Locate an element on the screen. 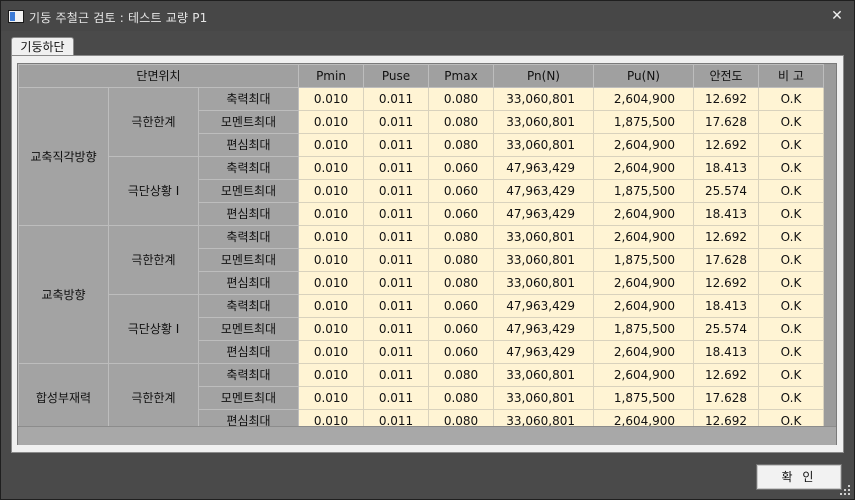 The image size is (855, 500). tab-column-bottom: 기둥하단 is located at coordinates (42, 47).